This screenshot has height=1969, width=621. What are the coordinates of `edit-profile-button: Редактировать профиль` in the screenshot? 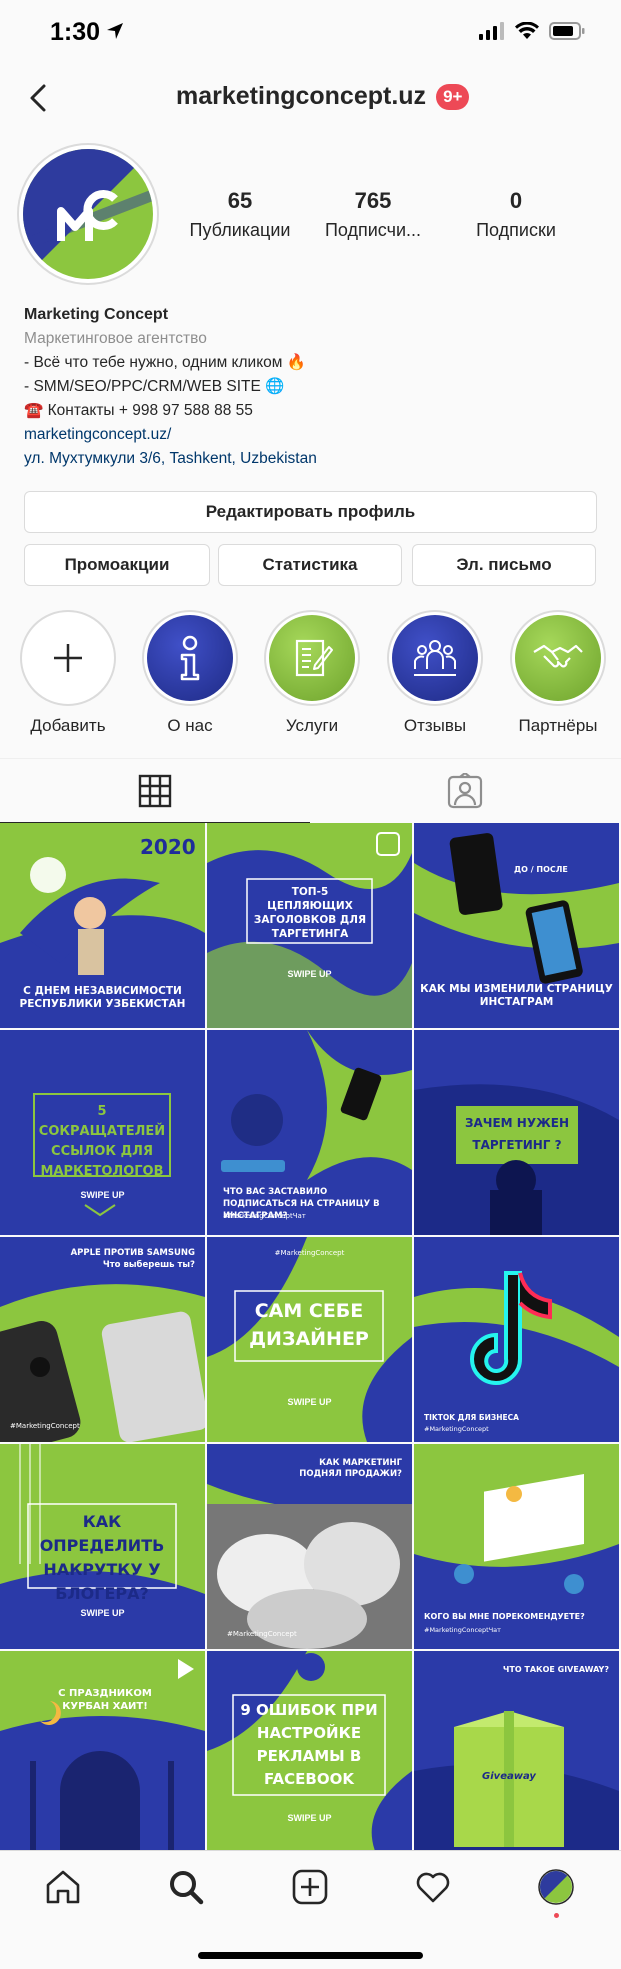 It's located at (310, 512).